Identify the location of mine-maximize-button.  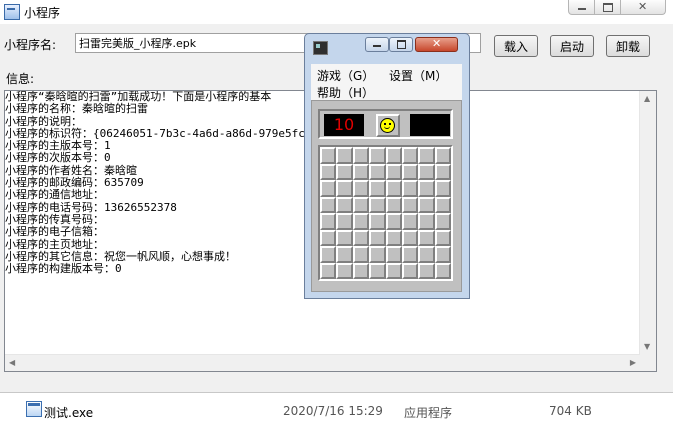
(401, 44).